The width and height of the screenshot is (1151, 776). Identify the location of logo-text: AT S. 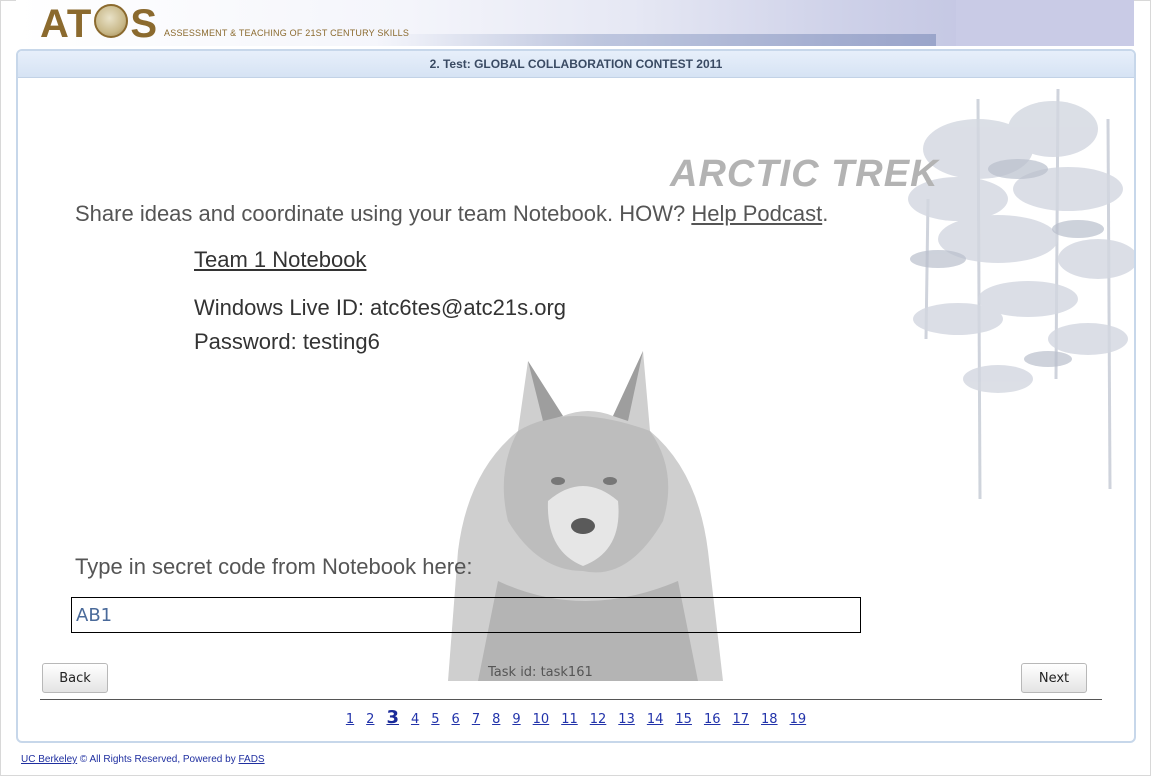
(99, 24).